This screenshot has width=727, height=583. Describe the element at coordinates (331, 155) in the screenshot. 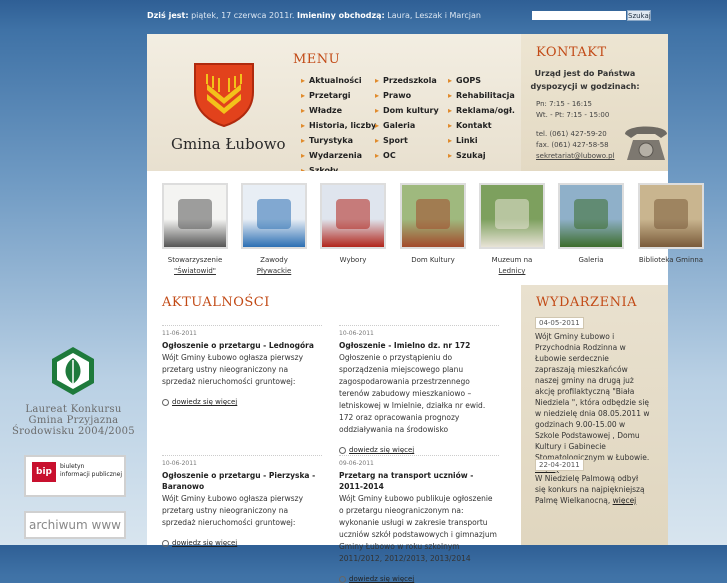

I see `menu-item: ▸ Wydarzenia` at that location.